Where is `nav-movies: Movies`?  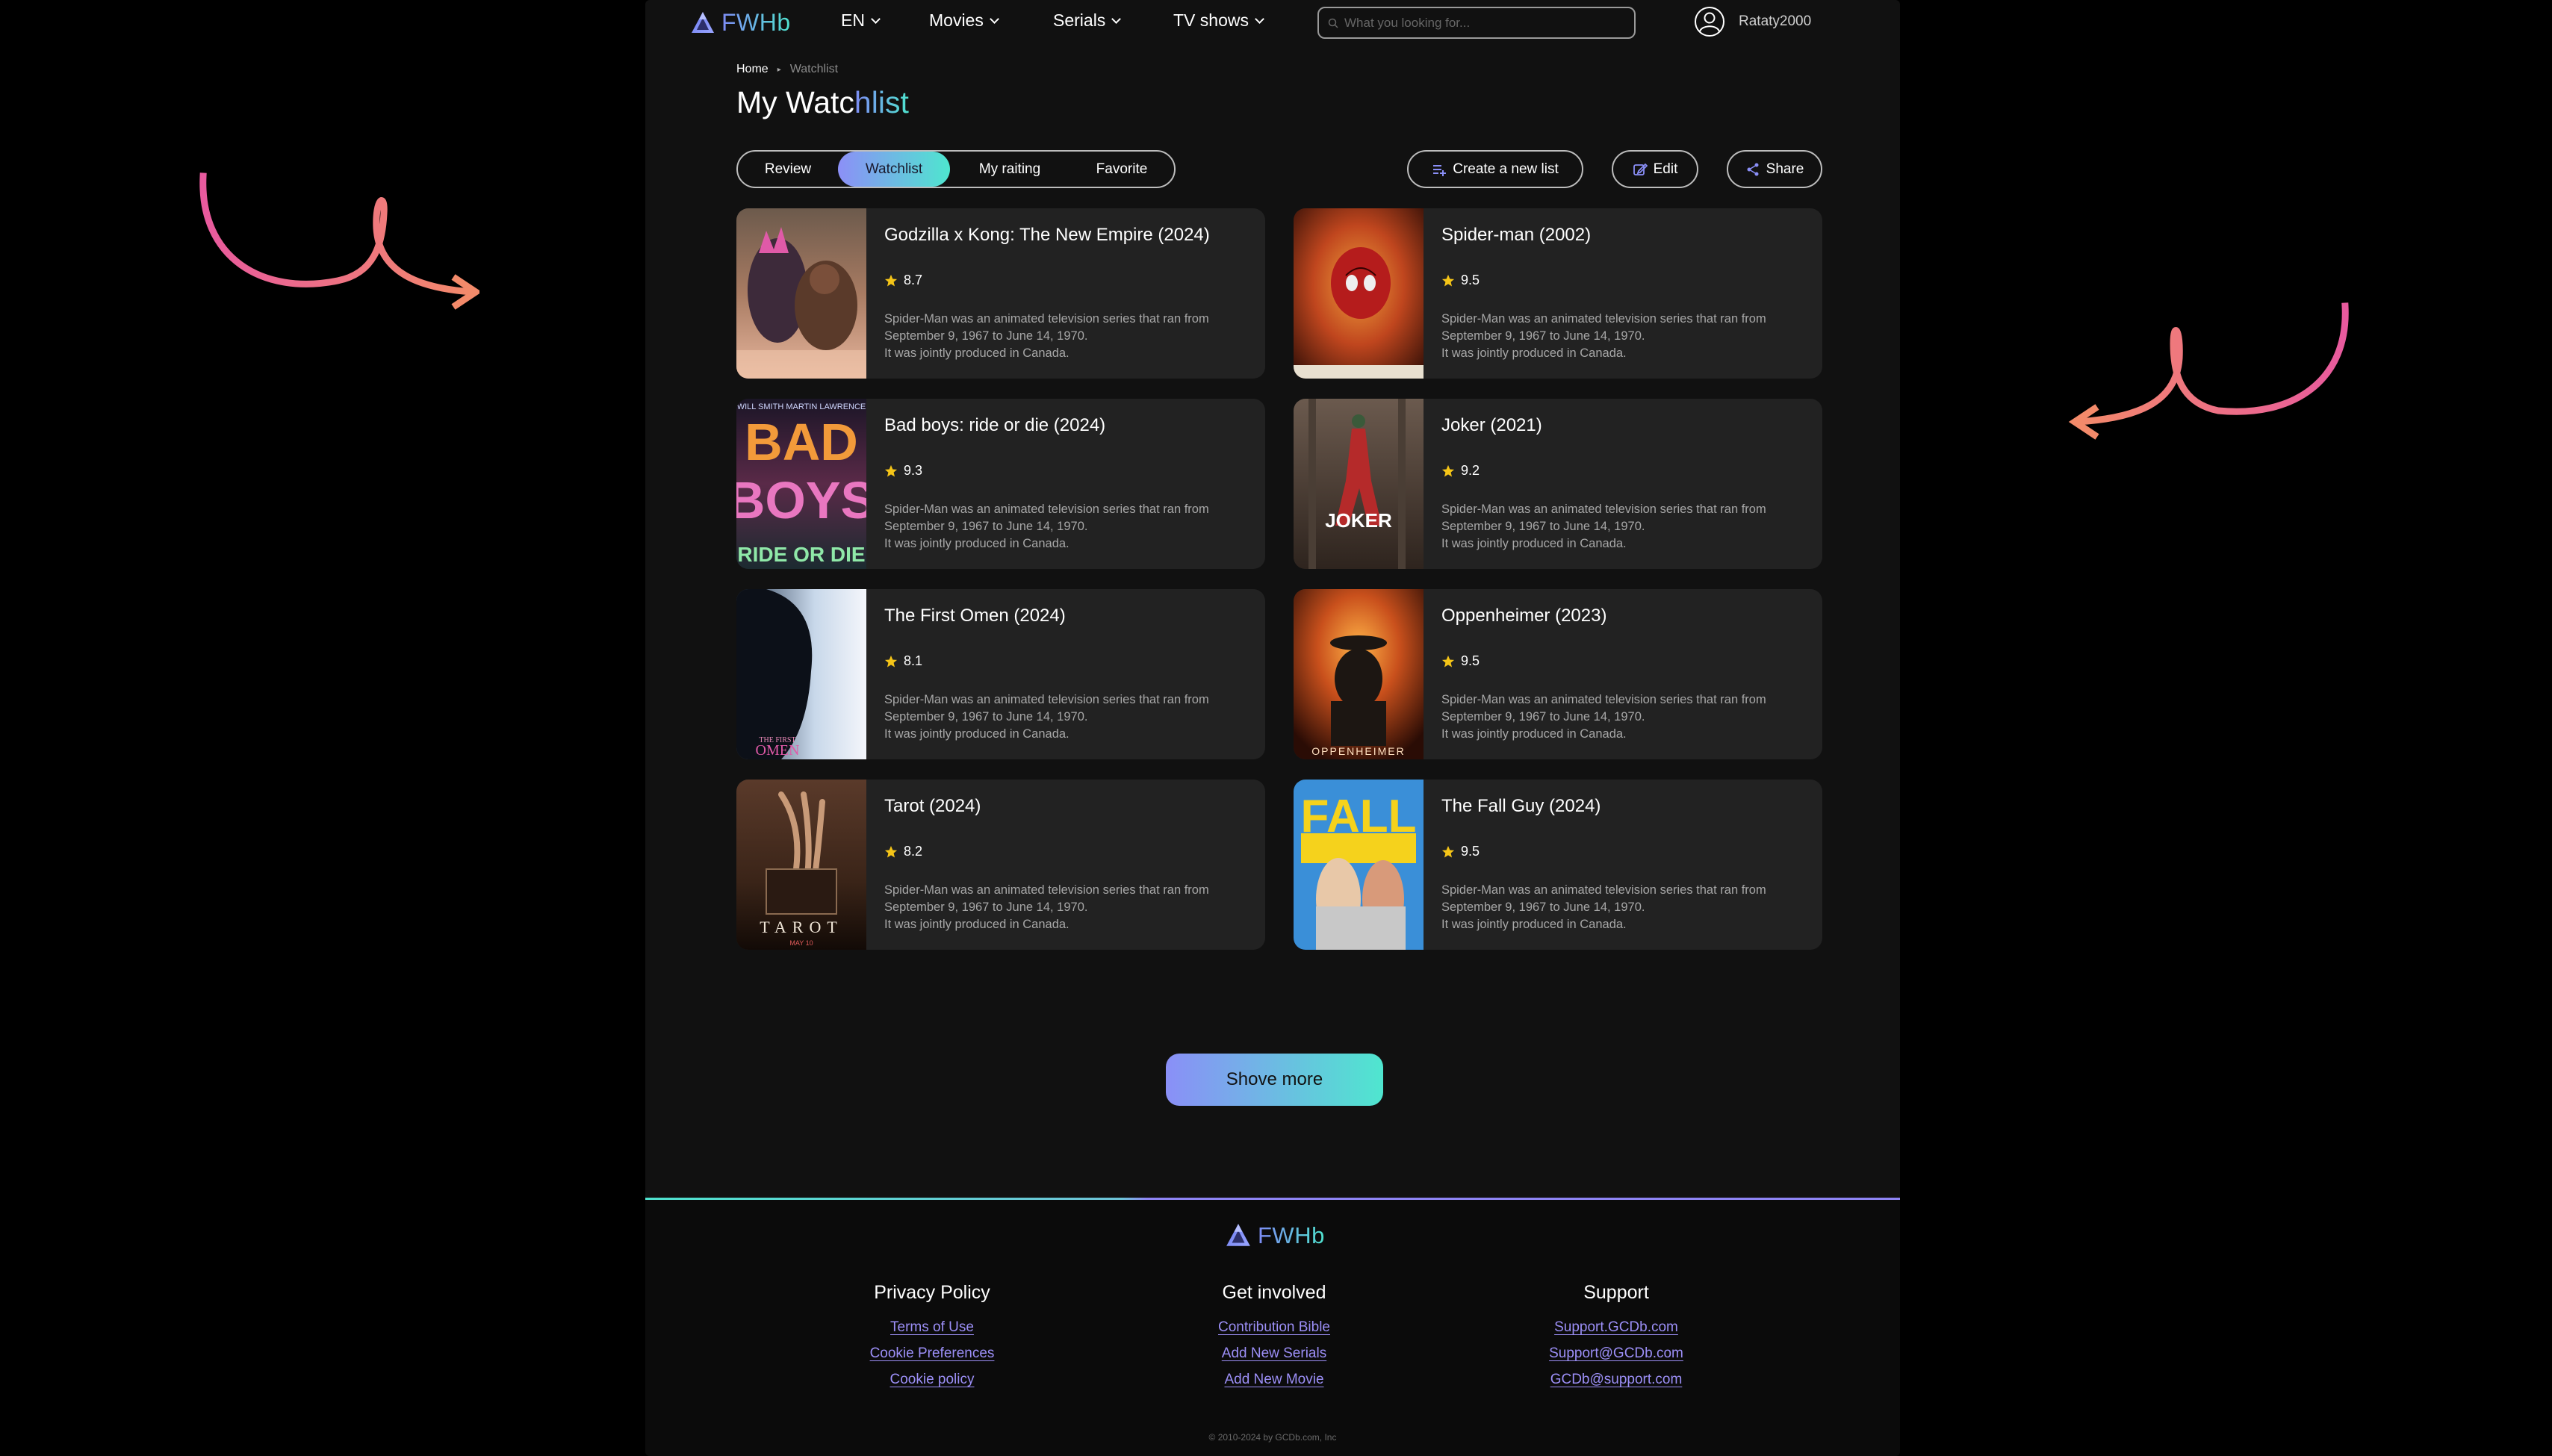
nav-movies: Movies is located at coordinates (964, 20).